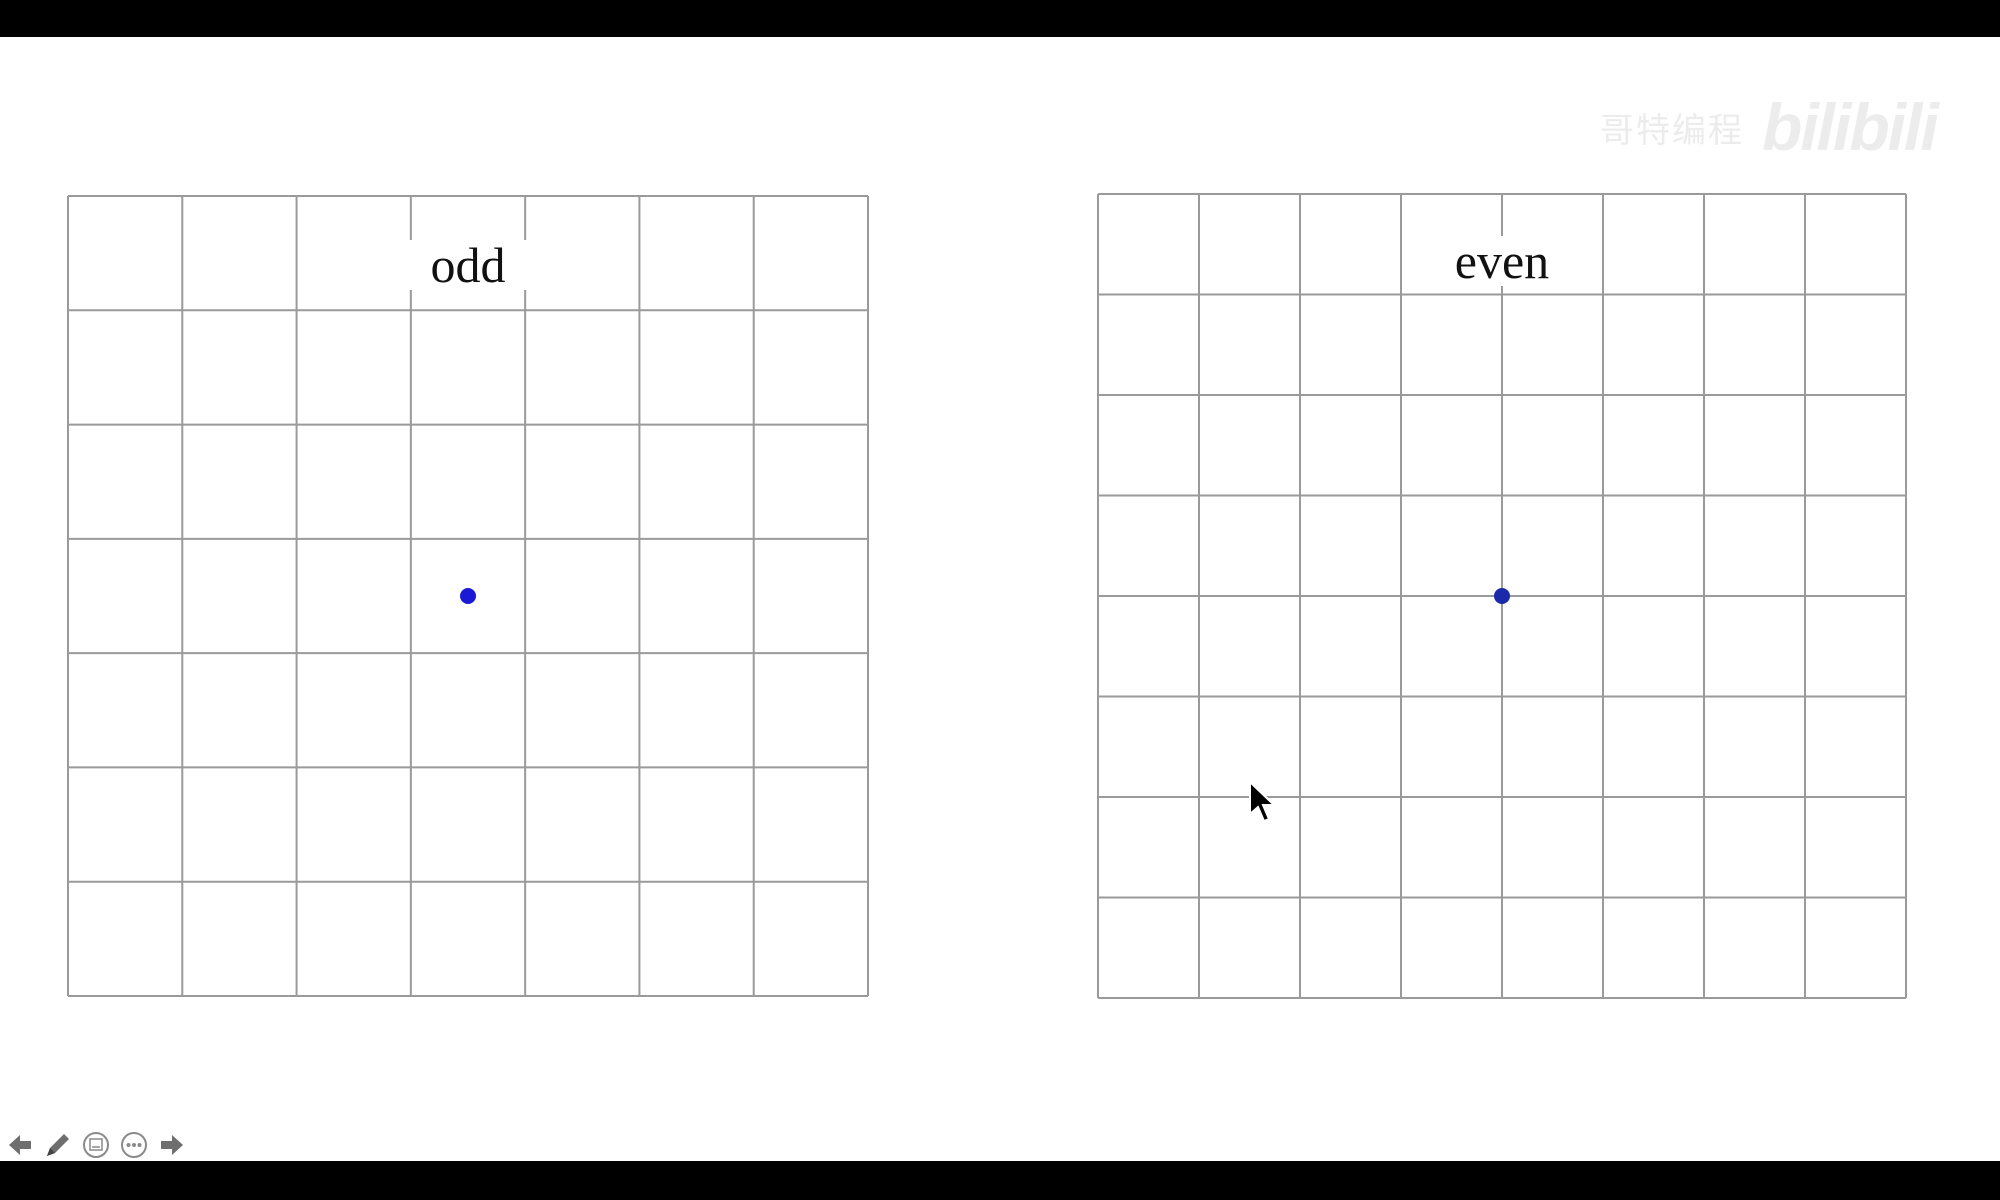 This screenshot has height=1200, width=2000. What do you see at coordinates (1850, 127) in the screenshot?
I see `bilibili-logo: bilibili` at bounding box center [1850, 127].